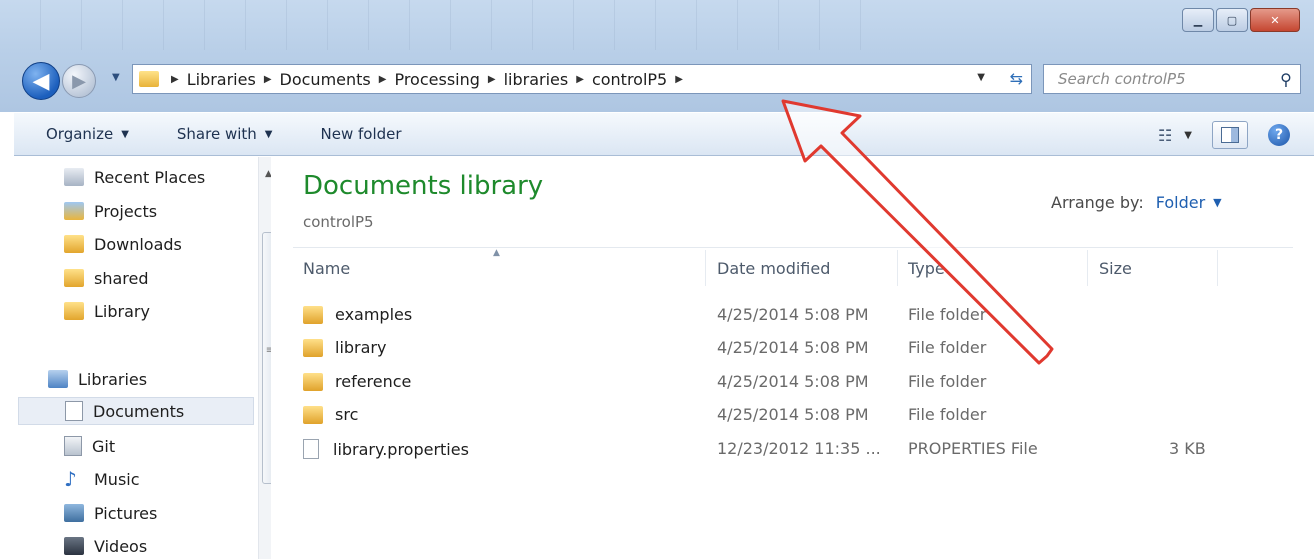 This screenshot has width=1314, height=560. I want to click on minimize-button: ▁, so click(1198, 20).